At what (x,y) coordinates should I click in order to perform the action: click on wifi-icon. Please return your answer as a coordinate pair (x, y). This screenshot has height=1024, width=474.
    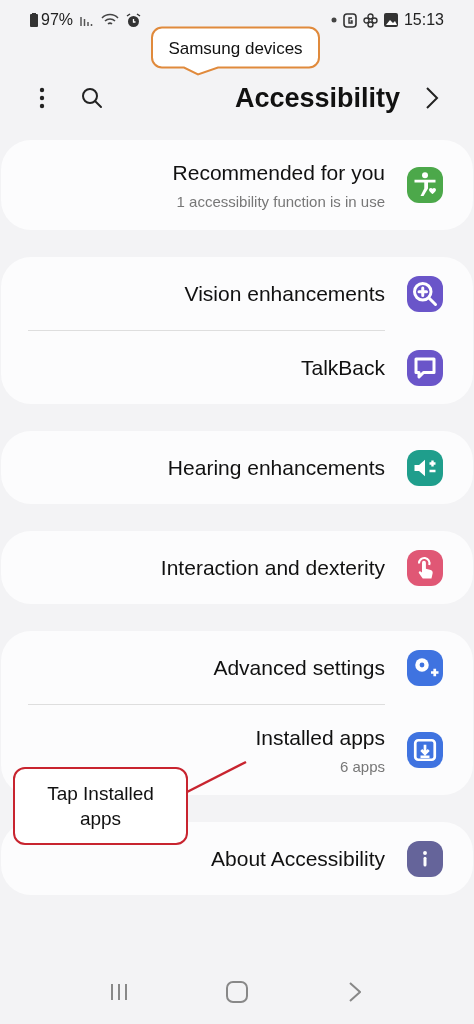
    Looking at the image, I should click on (110, 20).